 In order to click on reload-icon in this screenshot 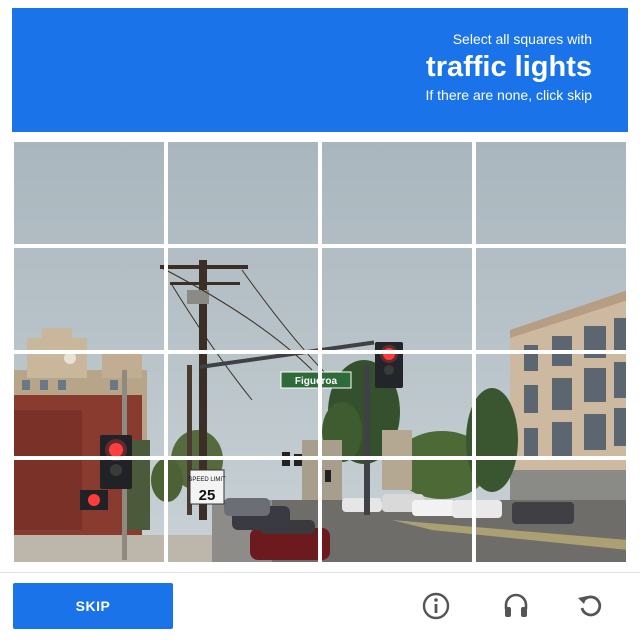, I will do `click(590, 606)`.